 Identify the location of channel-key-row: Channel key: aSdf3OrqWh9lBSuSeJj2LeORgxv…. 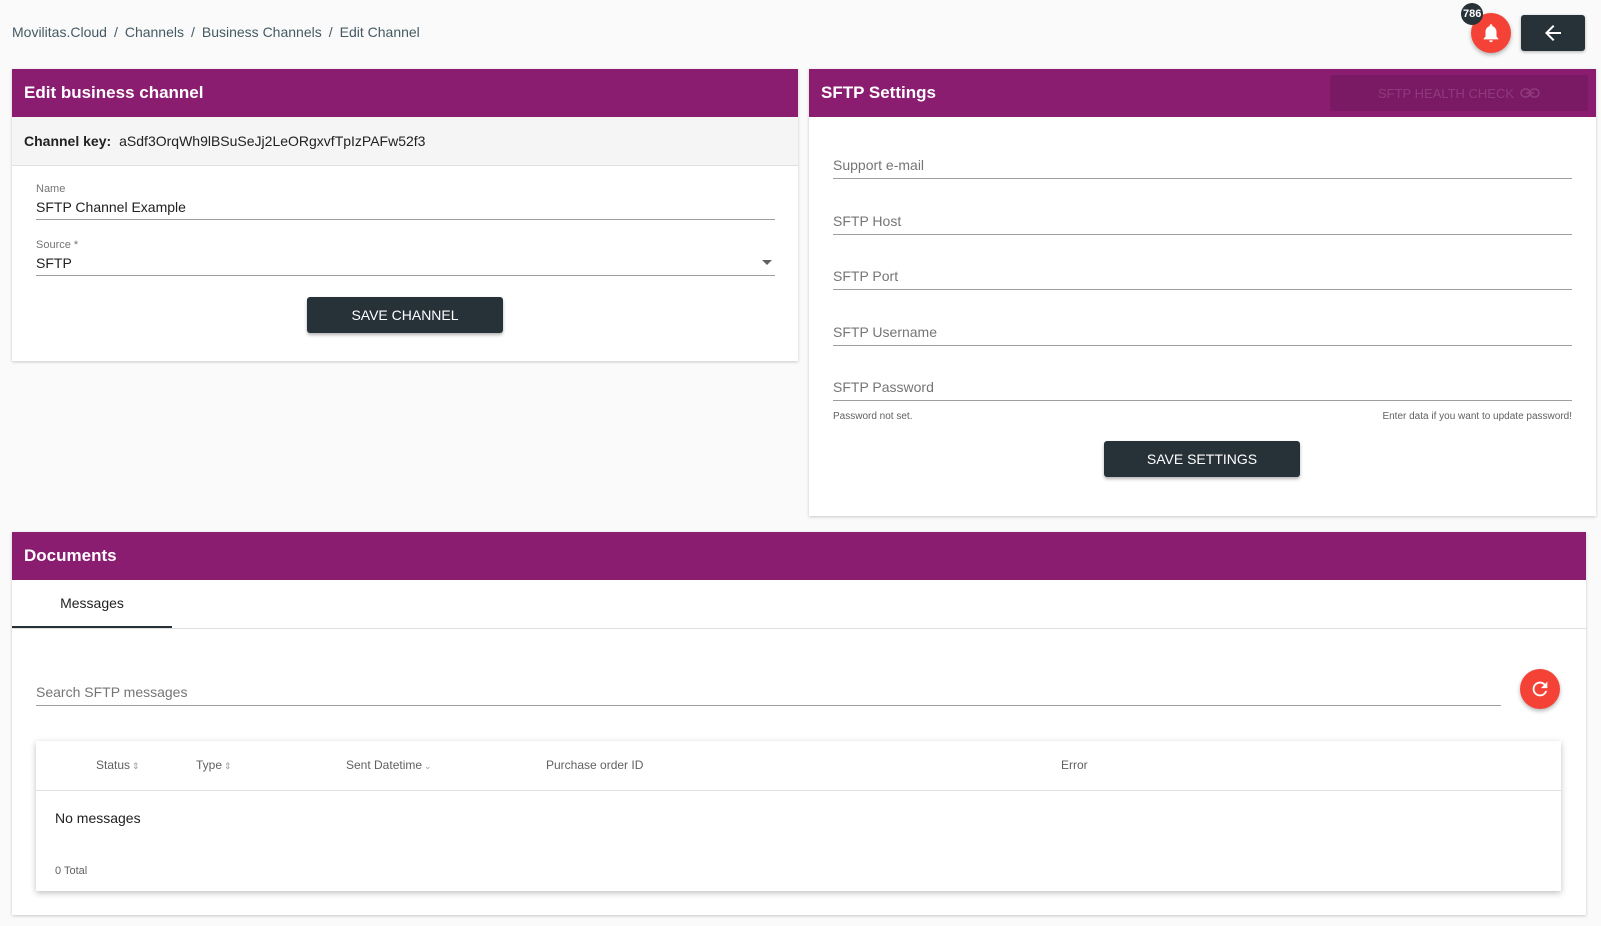
(405, 141).